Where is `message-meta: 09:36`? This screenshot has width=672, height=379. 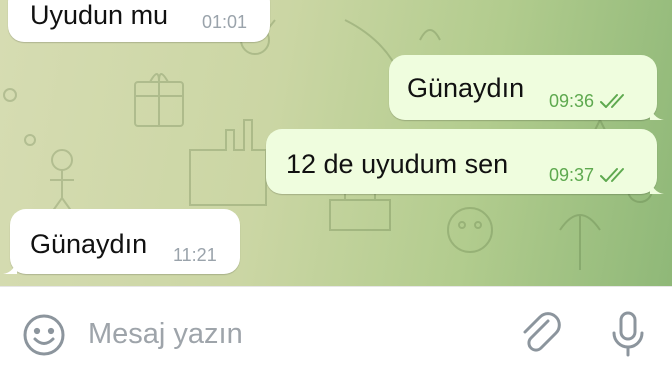
message-meta: 09:36 is located at coordinates (589, 101).